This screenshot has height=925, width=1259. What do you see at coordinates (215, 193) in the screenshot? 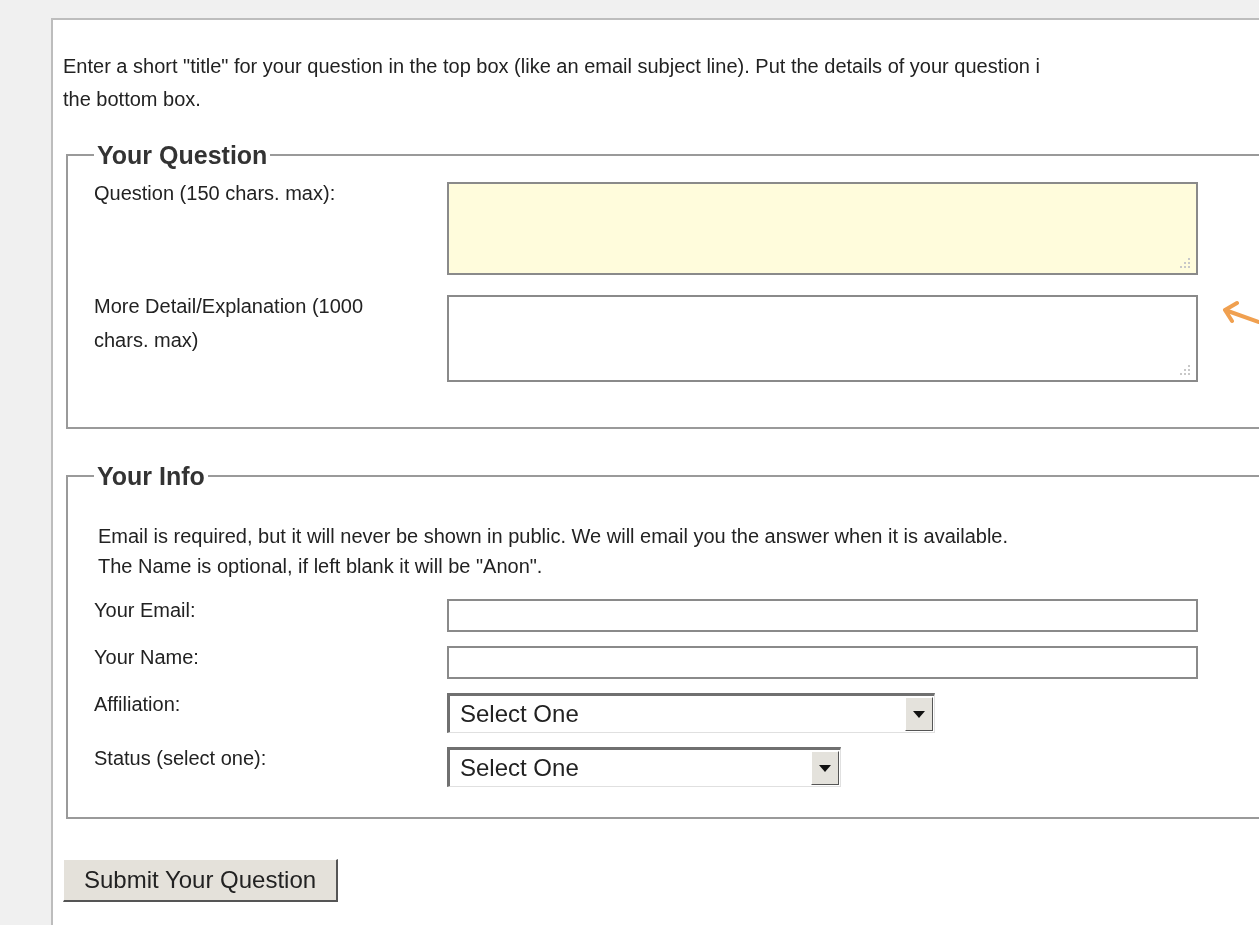
I see `field-label: Question (150 chars. max):` at bounding box center [215, 193].